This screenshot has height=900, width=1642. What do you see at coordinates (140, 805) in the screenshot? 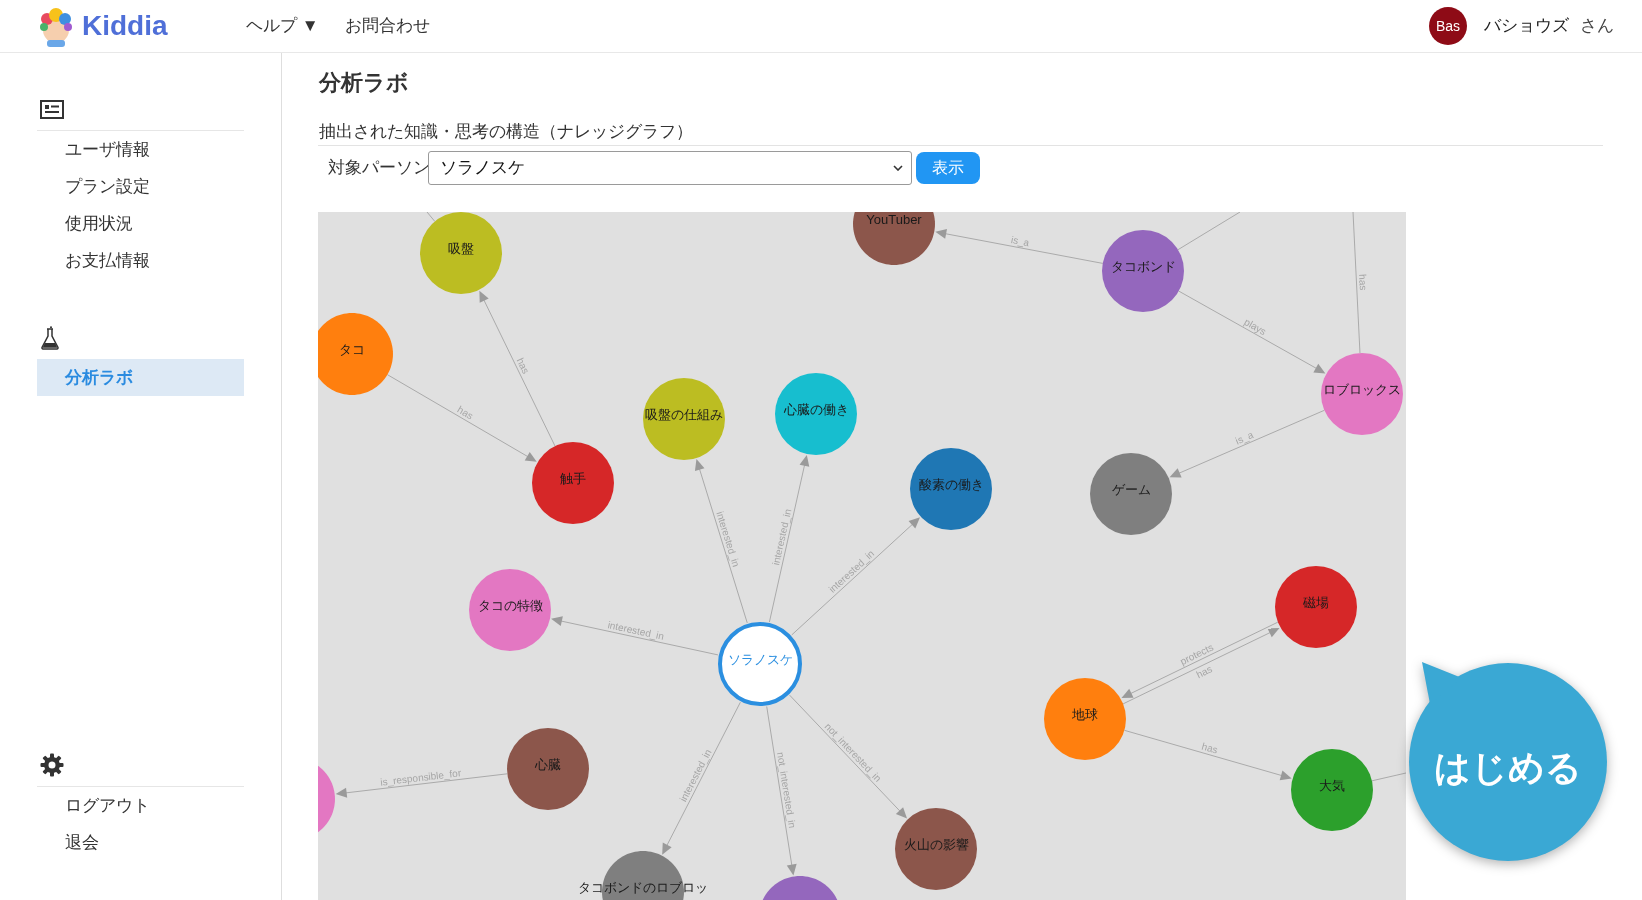
I see `sidebar-item: ログアウト` at bounding box center [140, 805].